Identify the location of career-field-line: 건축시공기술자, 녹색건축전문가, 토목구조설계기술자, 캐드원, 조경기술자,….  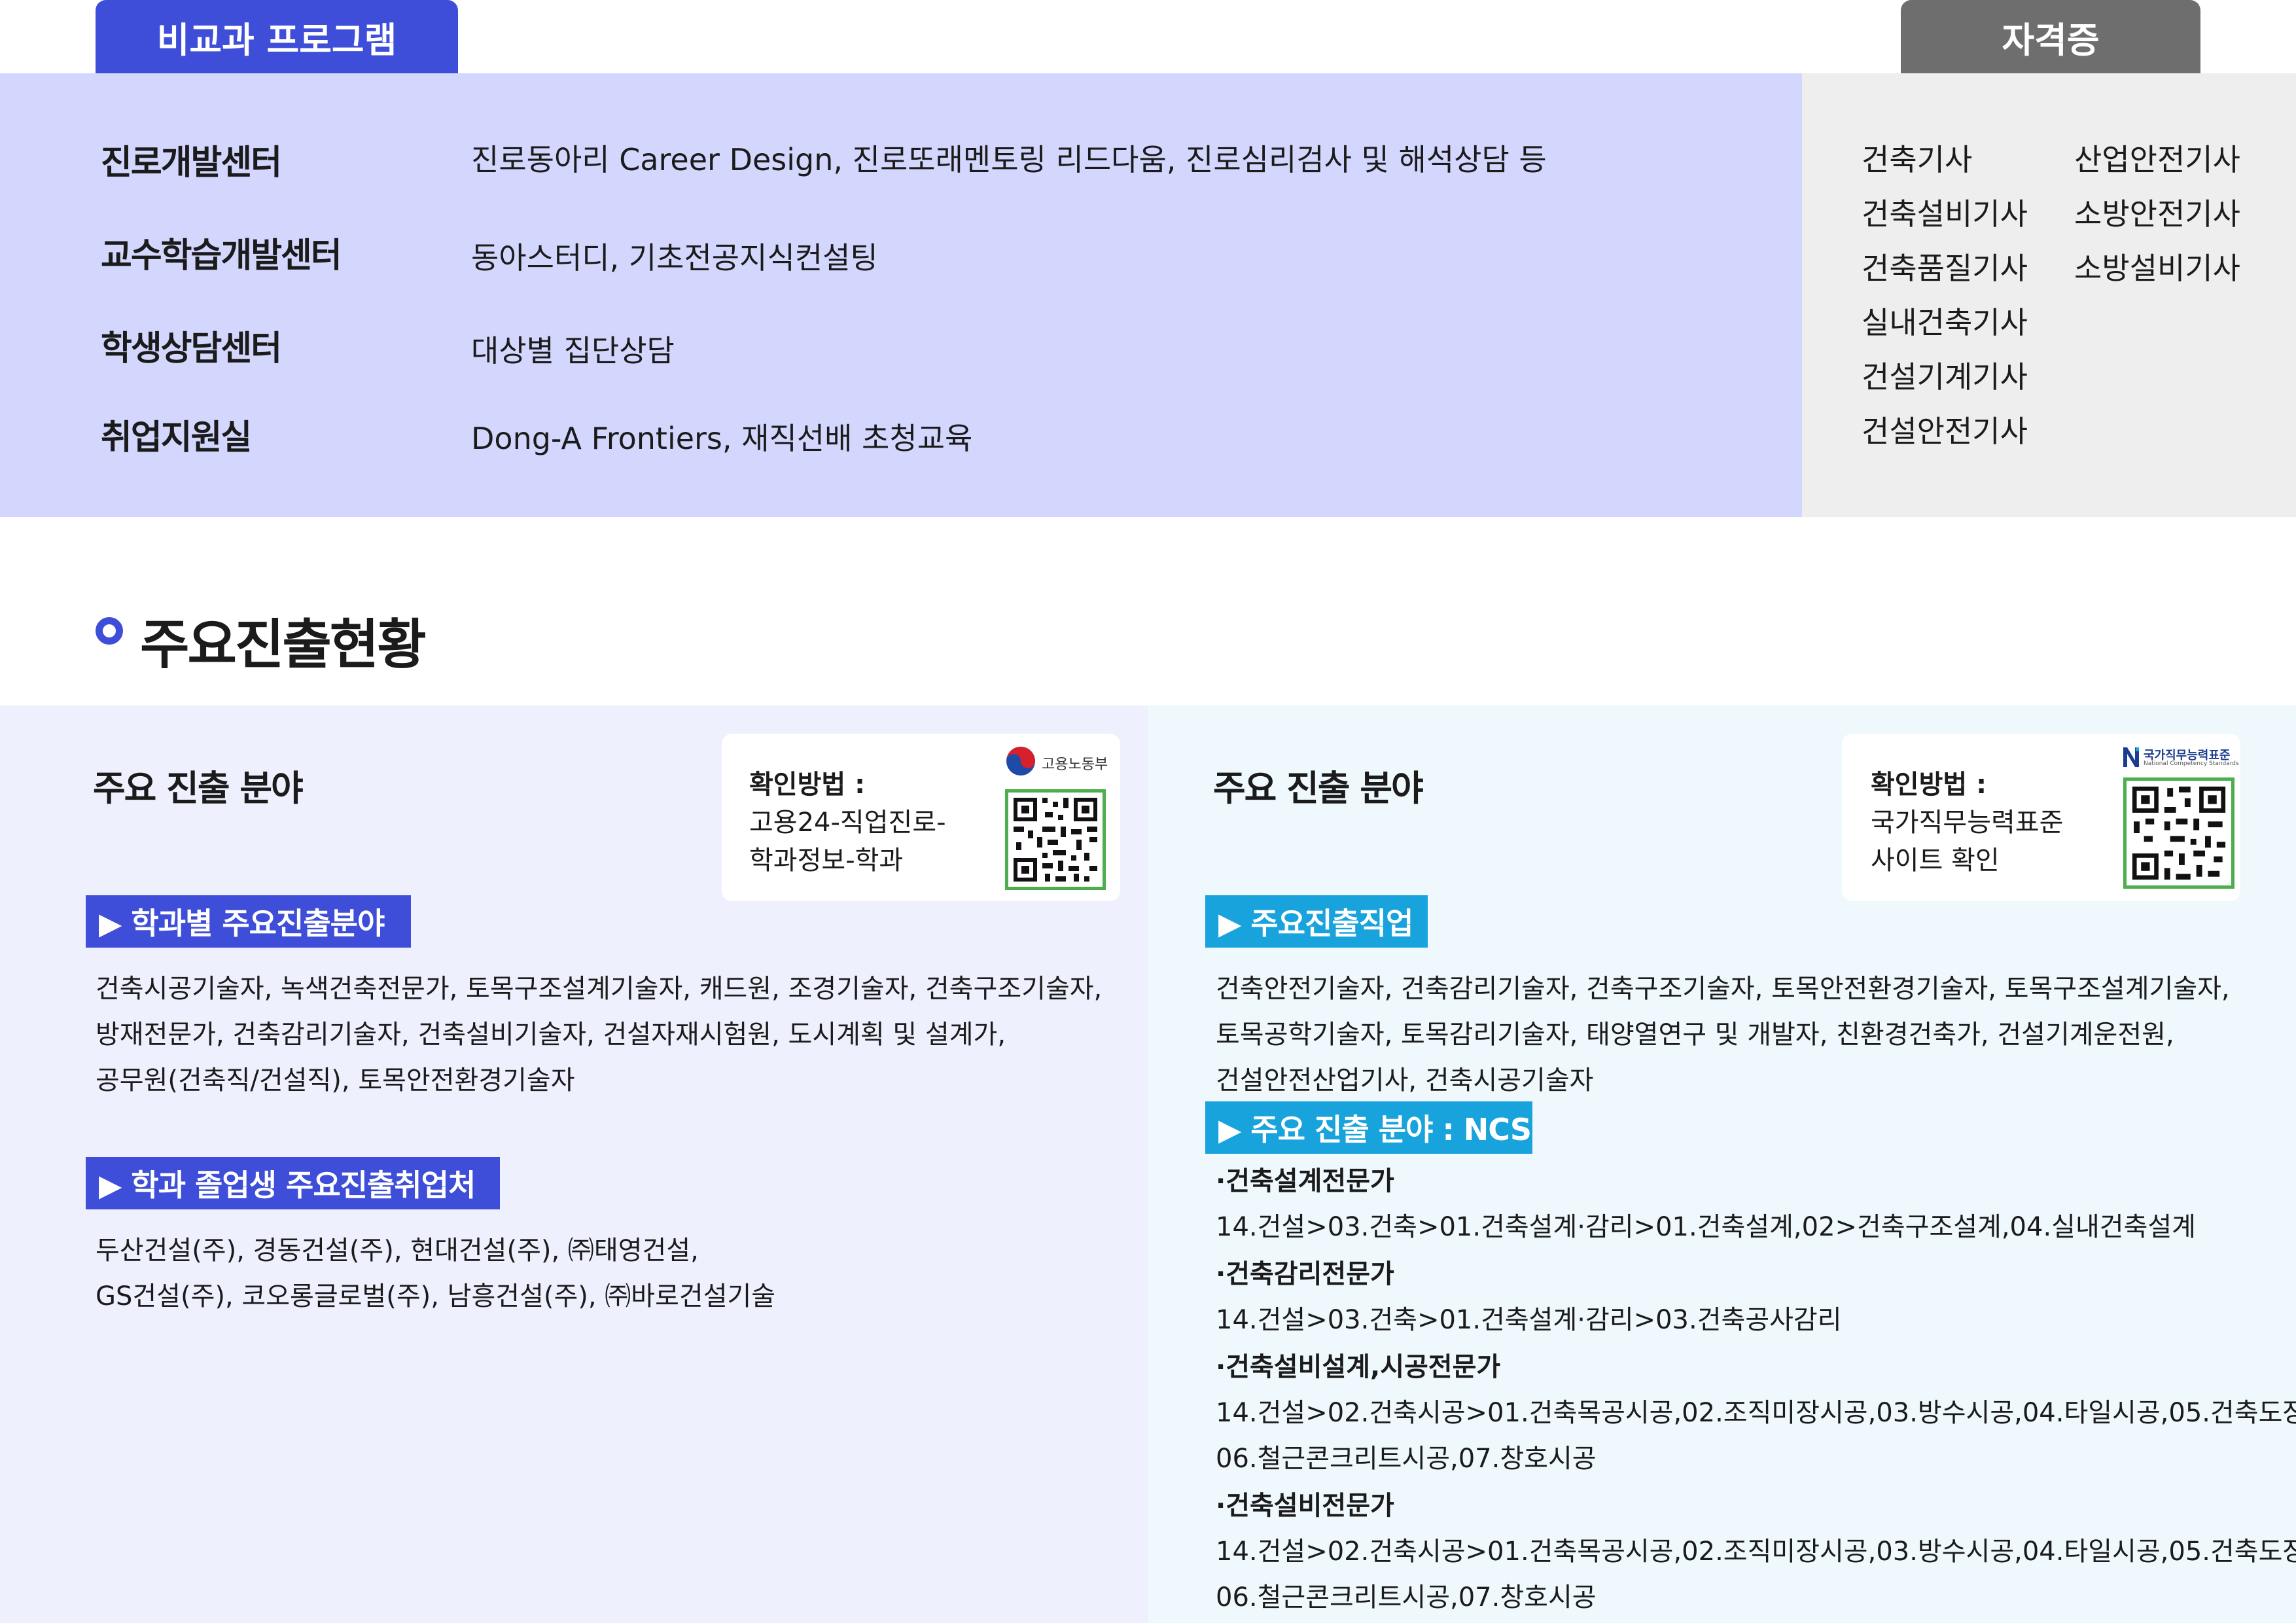
(599, 989).